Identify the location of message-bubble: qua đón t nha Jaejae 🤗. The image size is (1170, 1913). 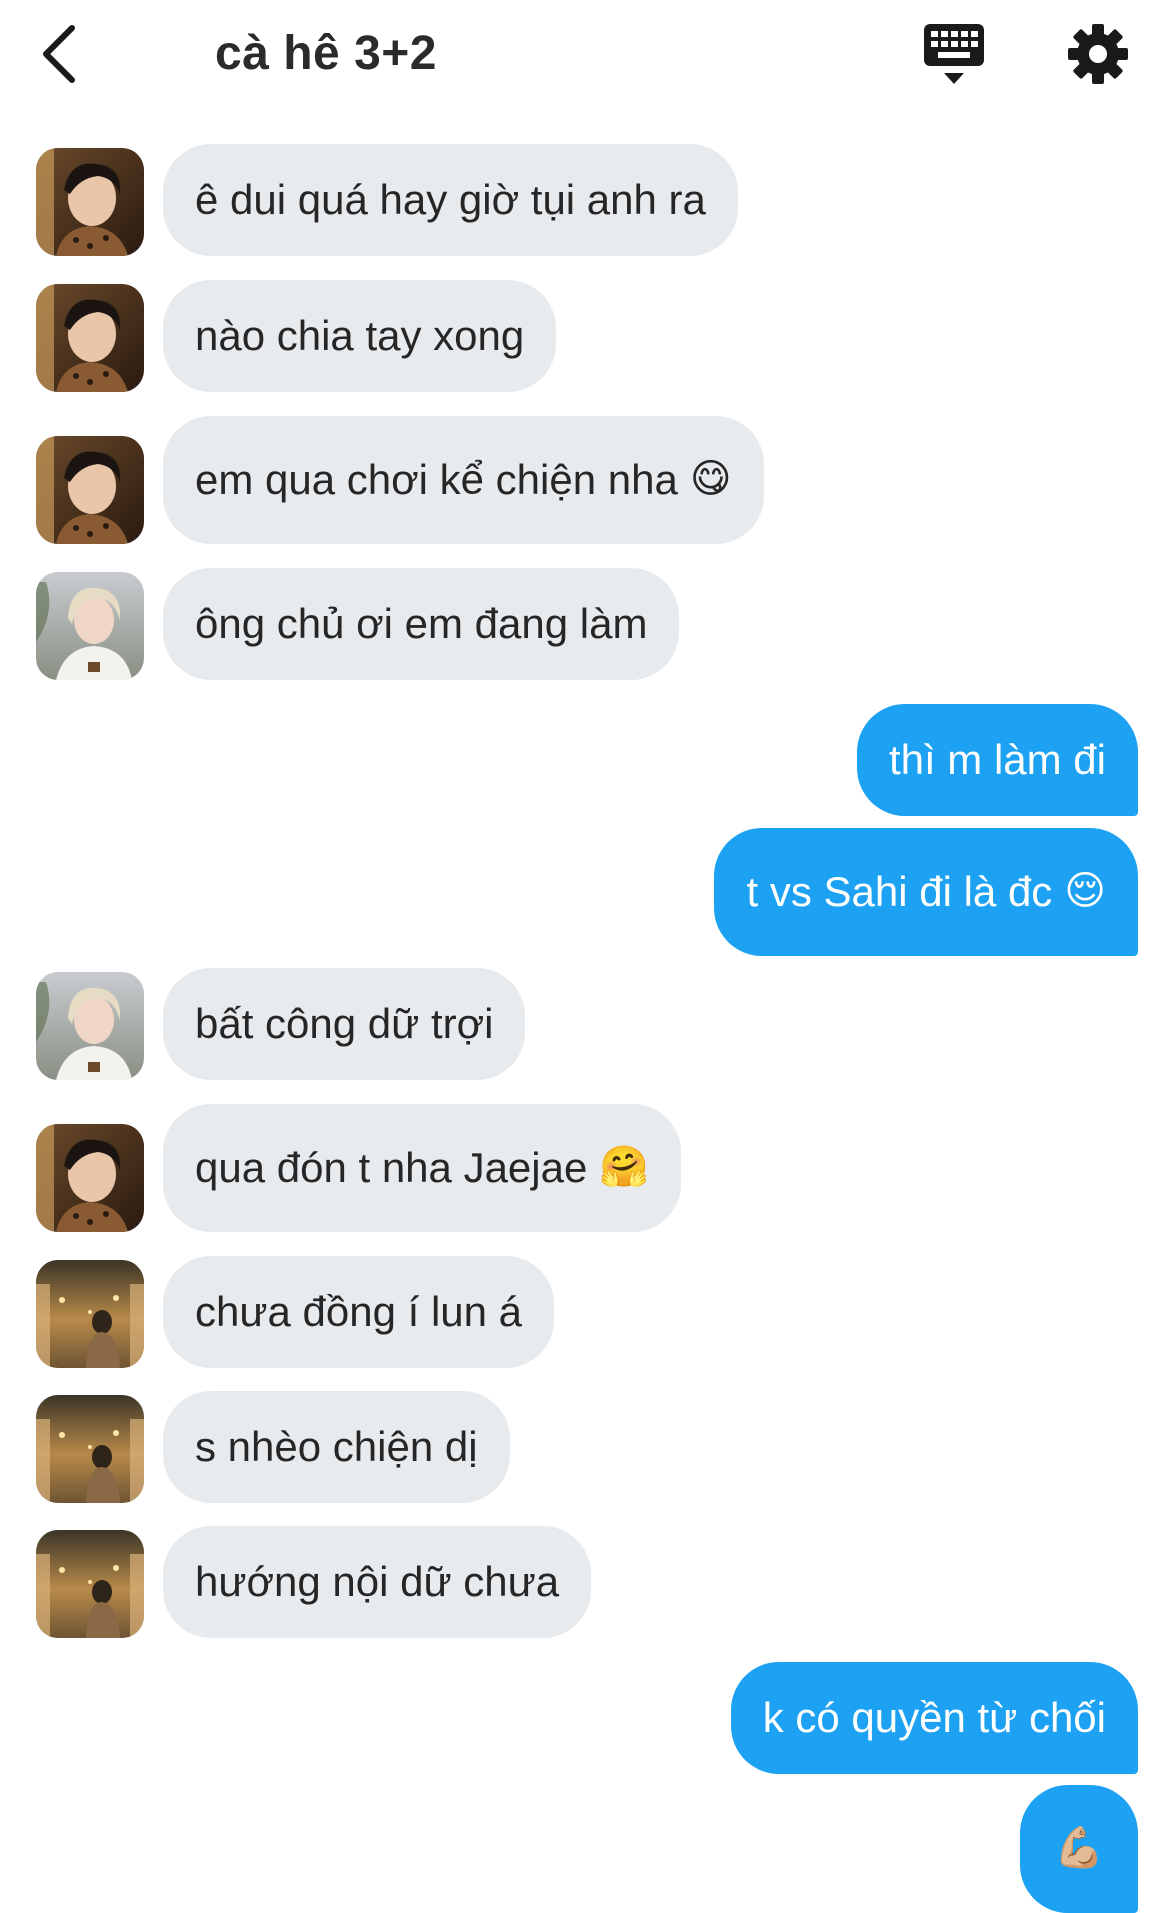
(422, 1168).